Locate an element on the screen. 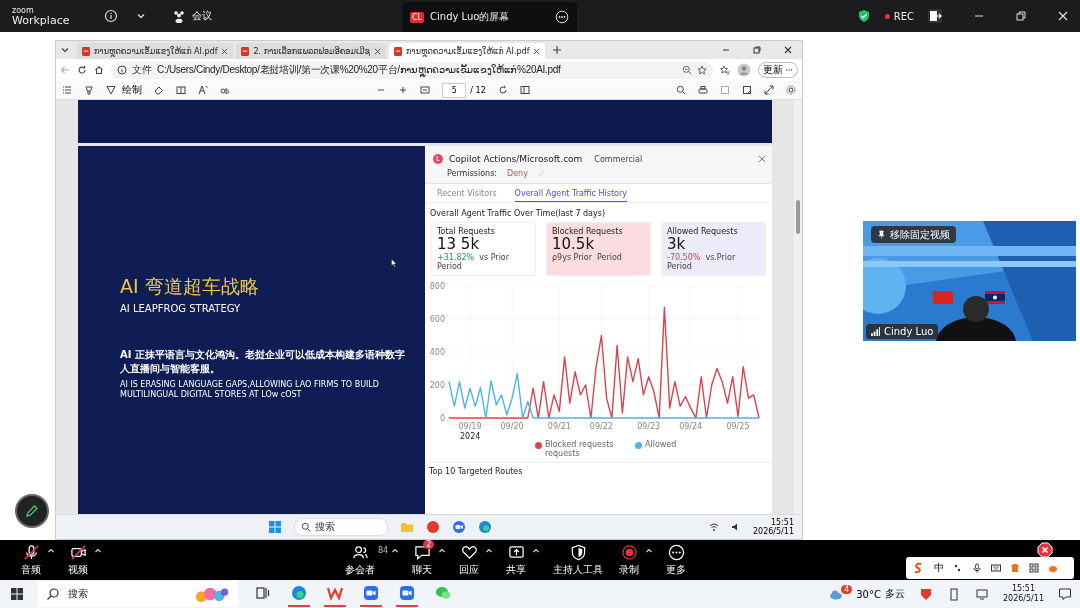 Image resolution: width=1080 pixels, height=608 pixels. highlighter-icon is located at coordinates (89, 90).